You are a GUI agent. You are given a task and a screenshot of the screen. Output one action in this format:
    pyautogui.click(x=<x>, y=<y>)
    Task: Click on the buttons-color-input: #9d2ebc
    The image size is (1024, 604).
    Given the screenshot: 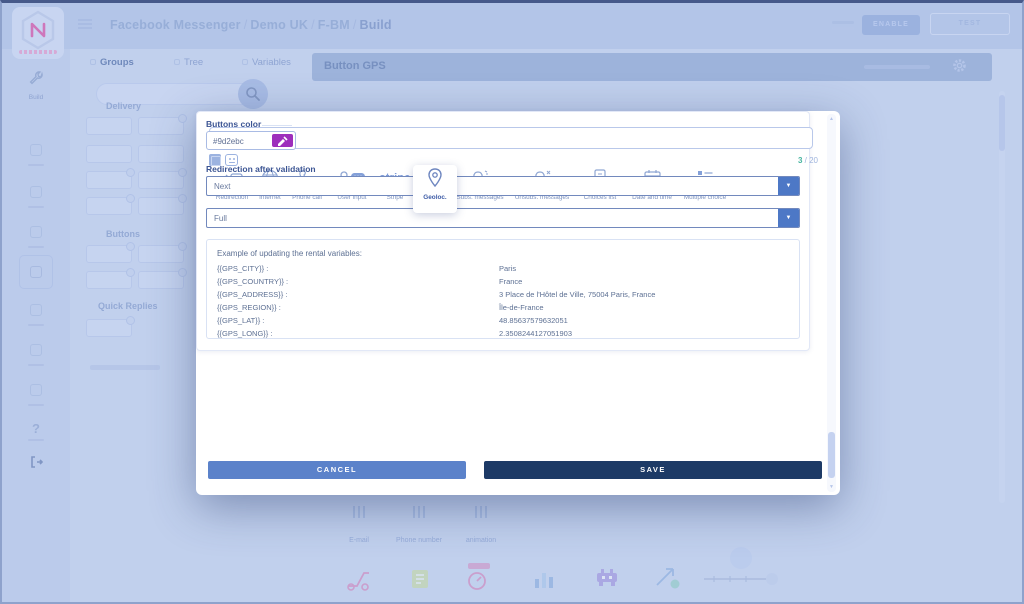 What is the action you would take?
    pyautogui.click(x=251, y=140)
    